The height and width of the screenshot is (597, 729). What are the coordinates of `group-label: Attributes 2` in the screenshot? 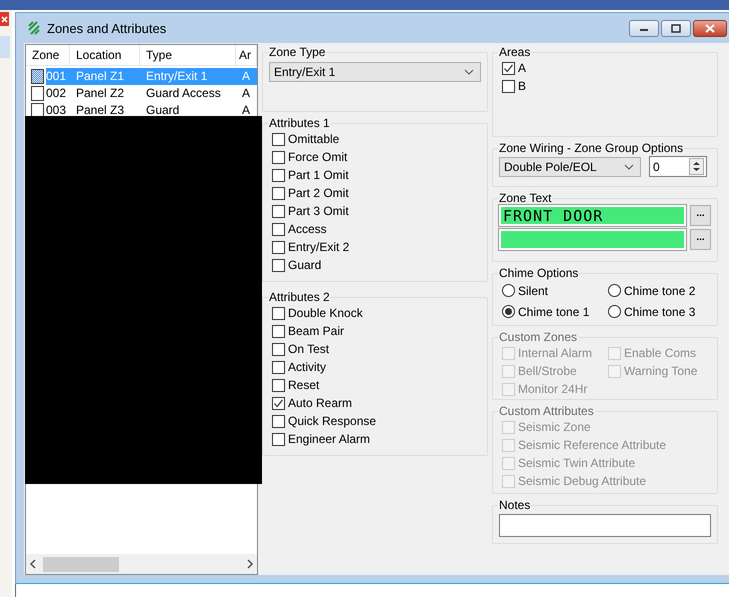 It's located at (299, 297).